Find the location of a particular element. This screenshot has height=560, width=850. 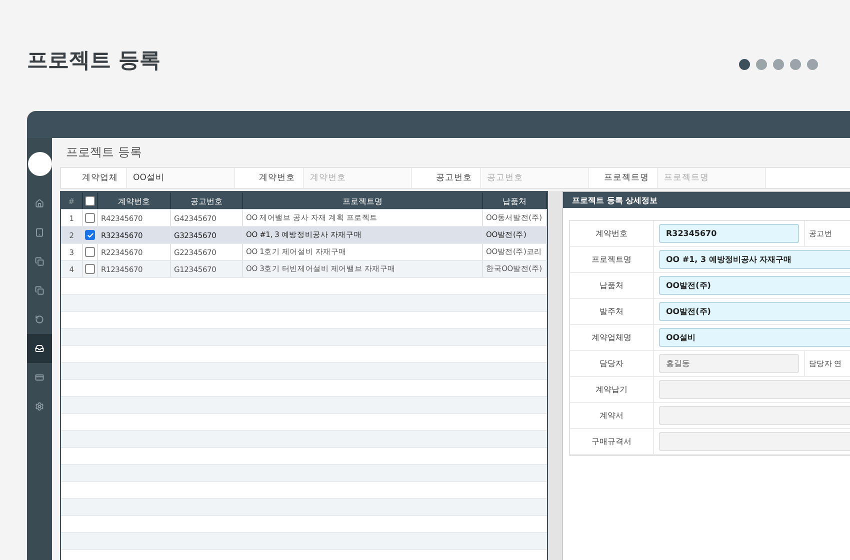

sidebar-item is located at coordinates (39, 348).